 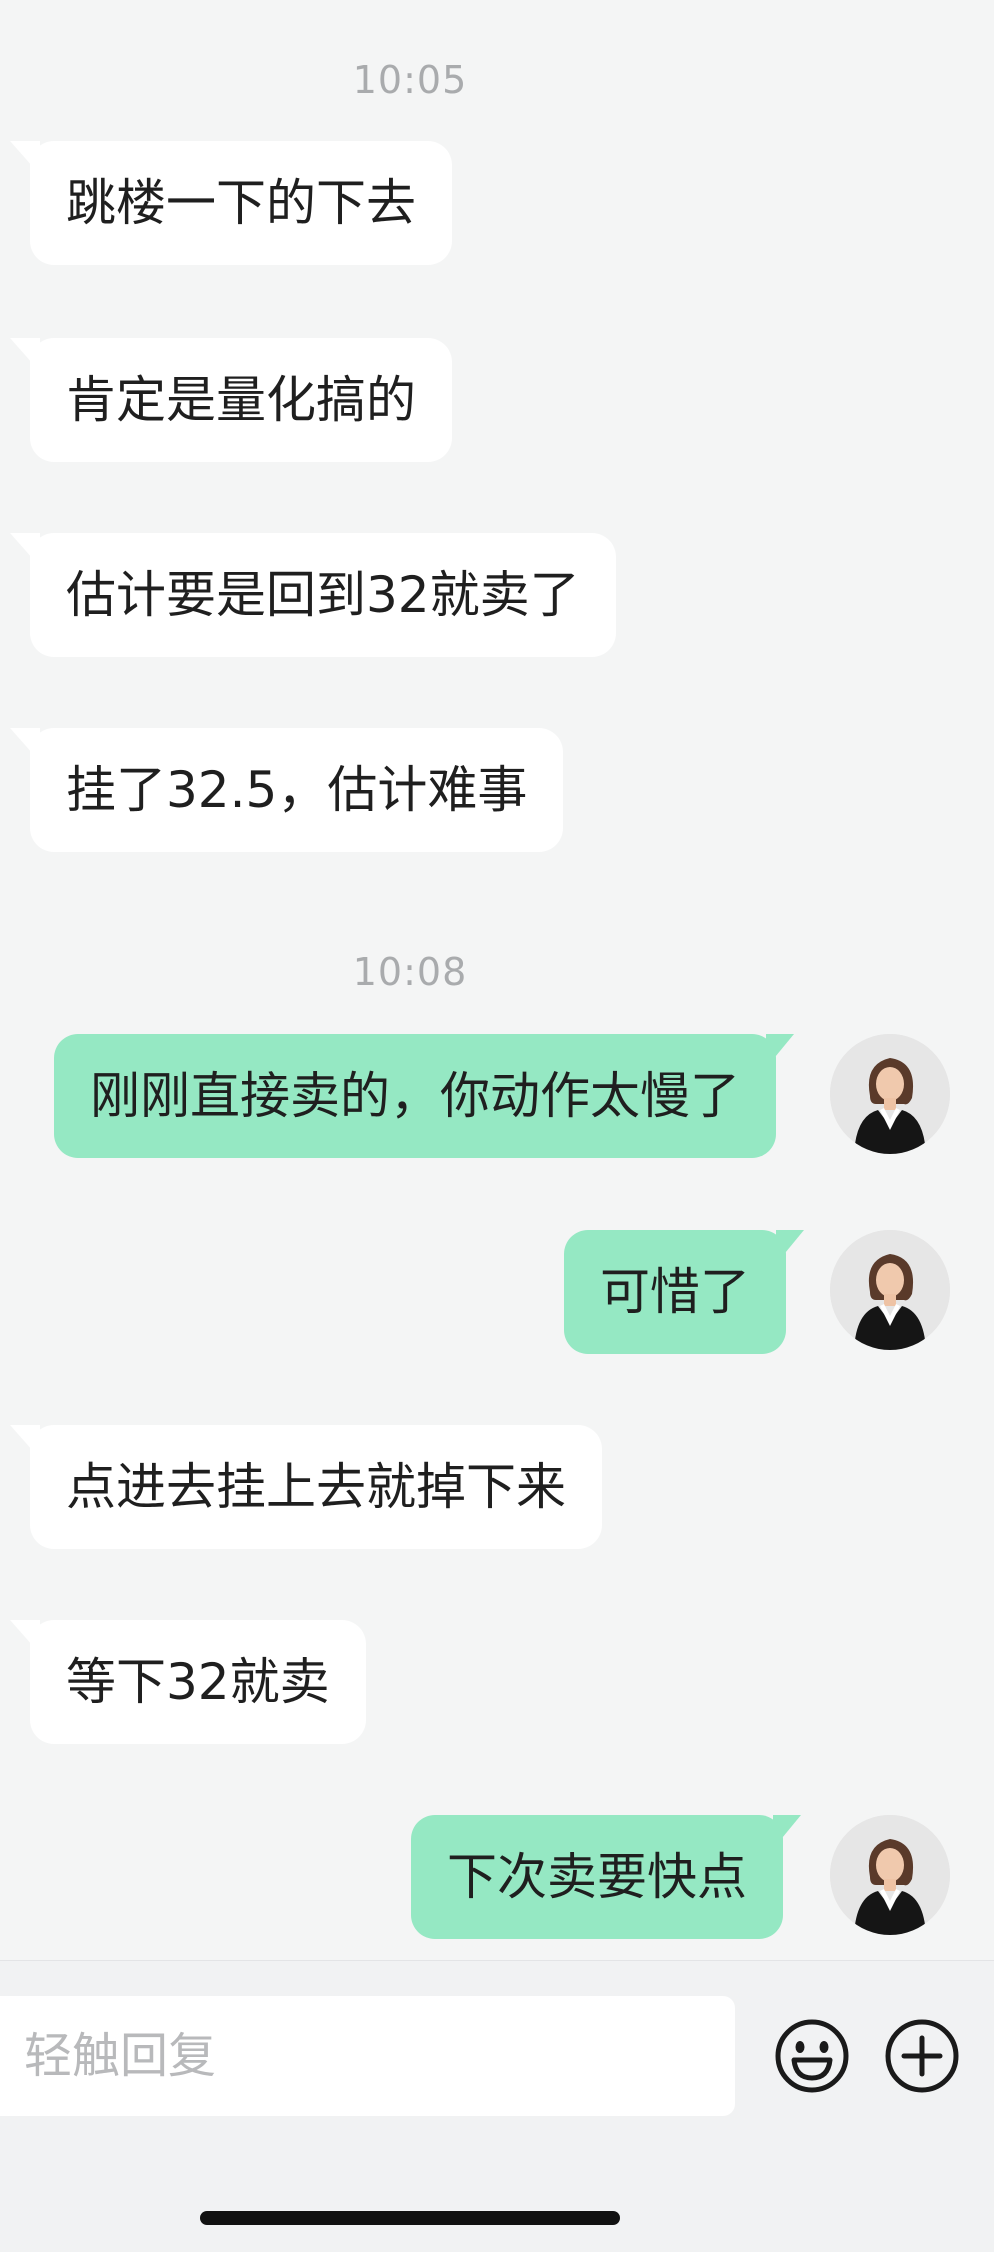 I want to click on emoji-button, so click(x=812, y=2056).